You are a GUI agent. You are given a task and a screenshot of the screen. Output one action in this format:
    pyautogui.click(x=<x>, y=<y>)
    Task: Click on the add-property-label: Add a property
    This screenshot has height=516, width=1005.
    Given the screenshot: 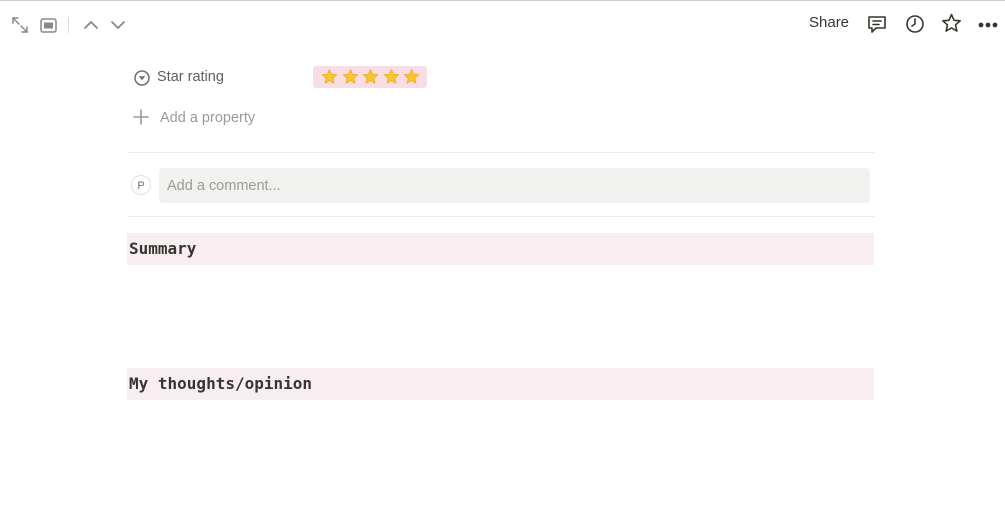 What is the action you would take?
    pyautogui.click(x=208, y=118)
    